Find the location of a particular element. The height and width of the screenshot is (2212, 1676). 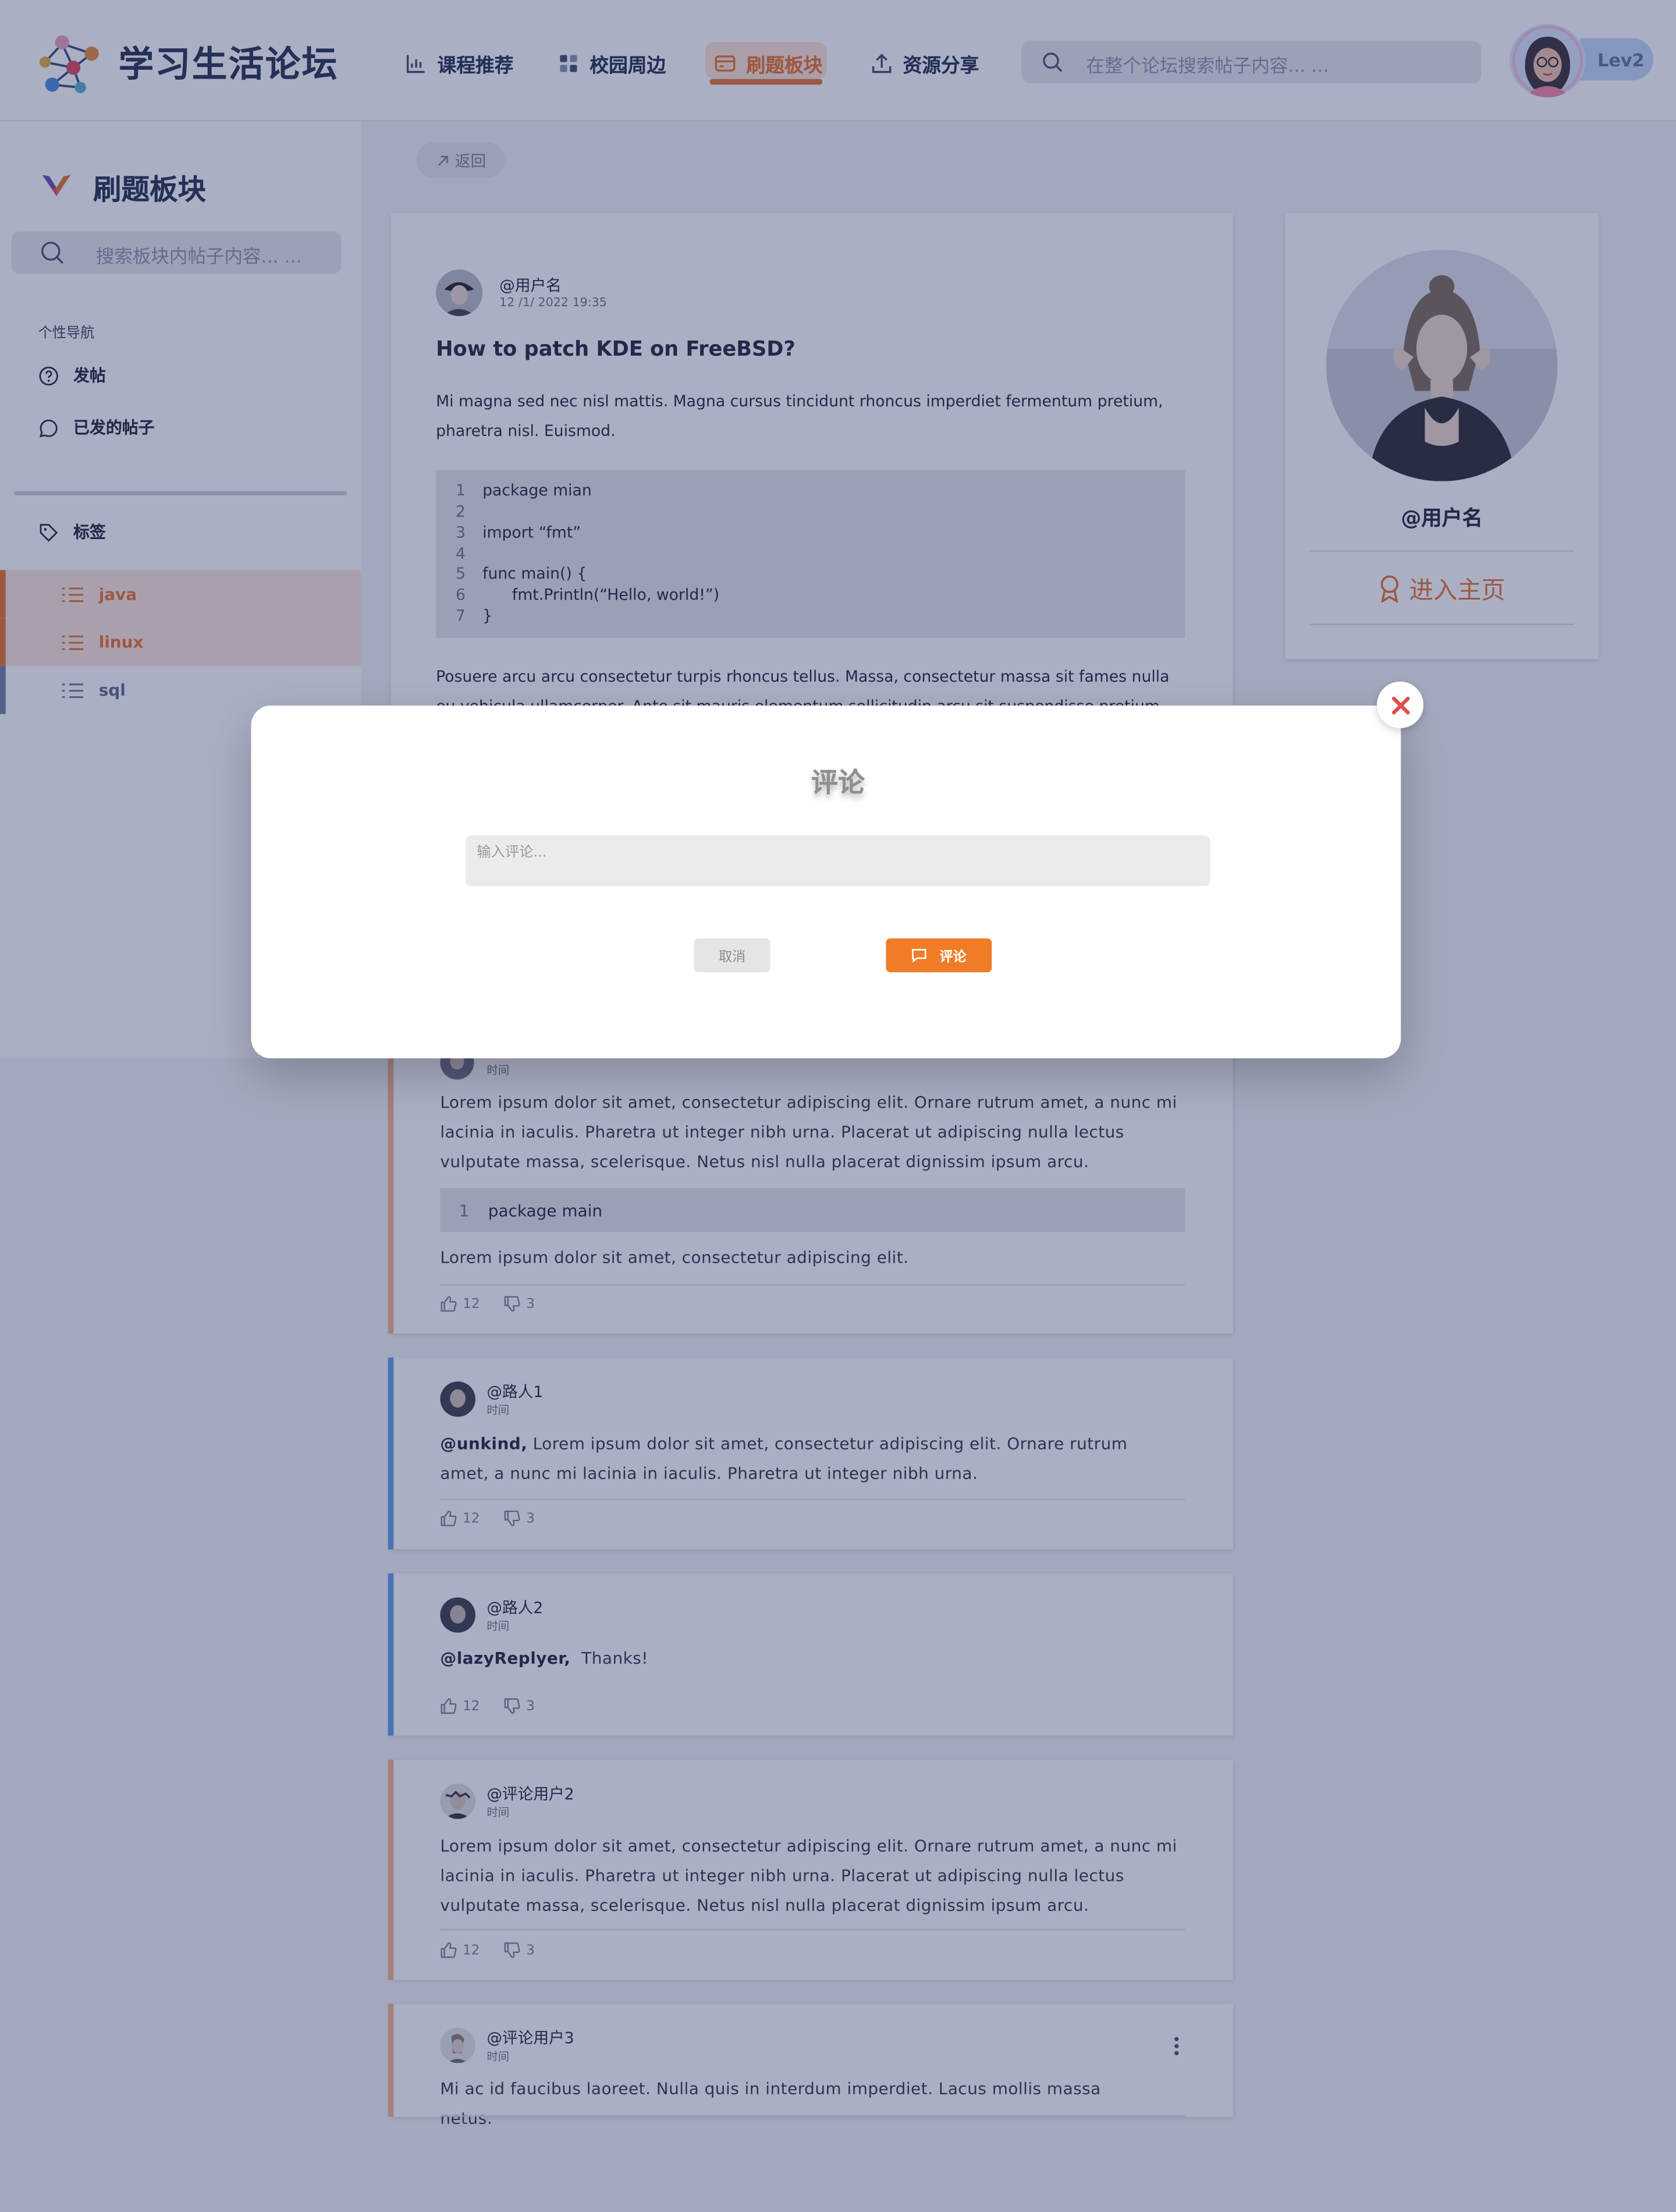

close-button is located at coordinates (1401, 704).